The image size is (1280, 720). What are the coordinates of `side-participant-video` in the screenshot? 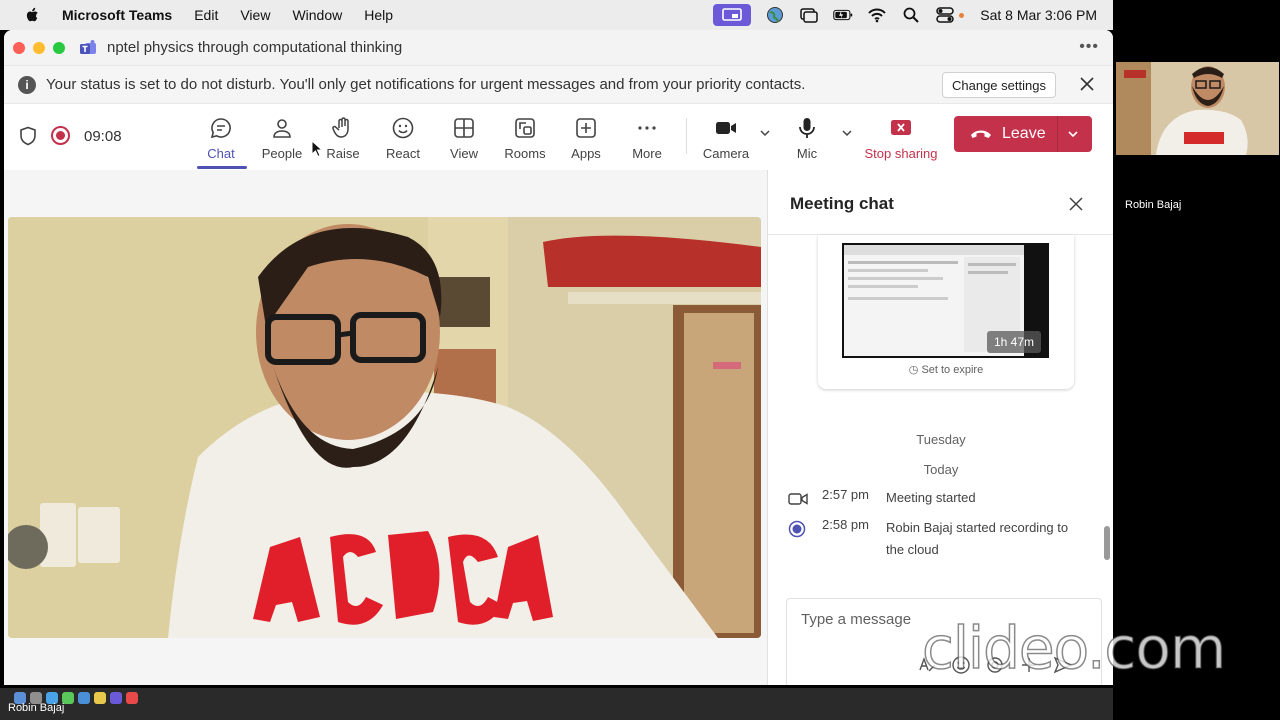 It's located at (1197, 108).